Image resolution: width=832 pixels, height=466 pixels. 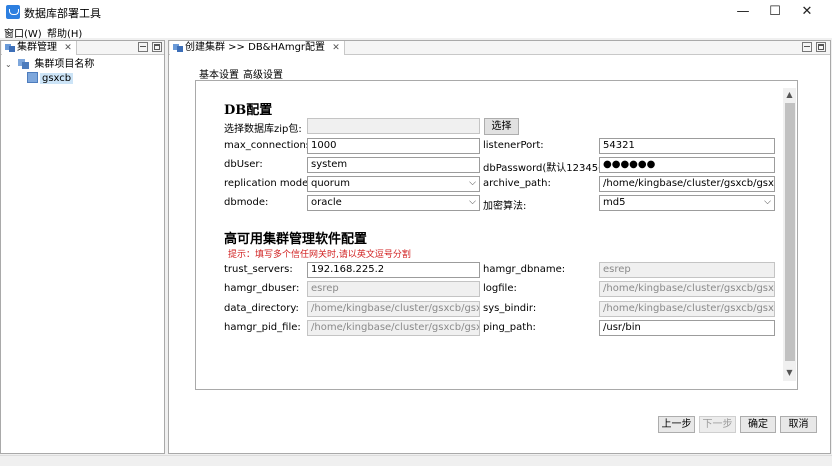 I want to click on replication-mode-label: replication mode:, so click(x=268, y=183).